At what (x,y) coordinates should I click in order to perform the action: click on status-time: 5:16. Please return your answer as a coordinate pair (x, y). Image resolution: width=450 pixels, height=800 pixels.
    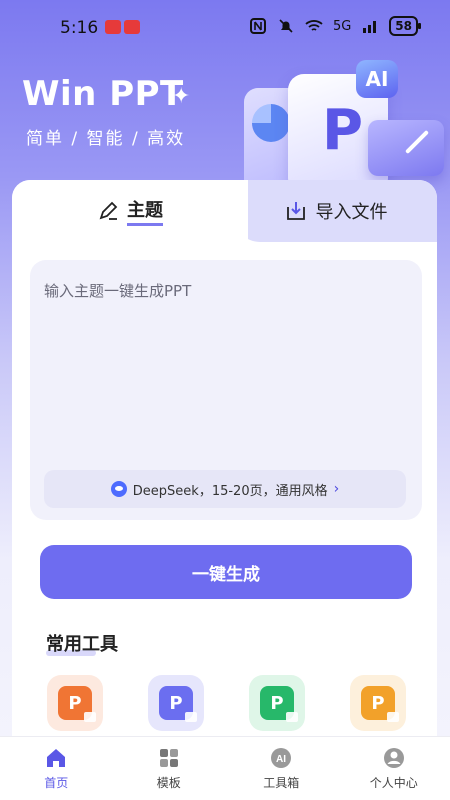
    Looking at the image, I should click on (79, 28).